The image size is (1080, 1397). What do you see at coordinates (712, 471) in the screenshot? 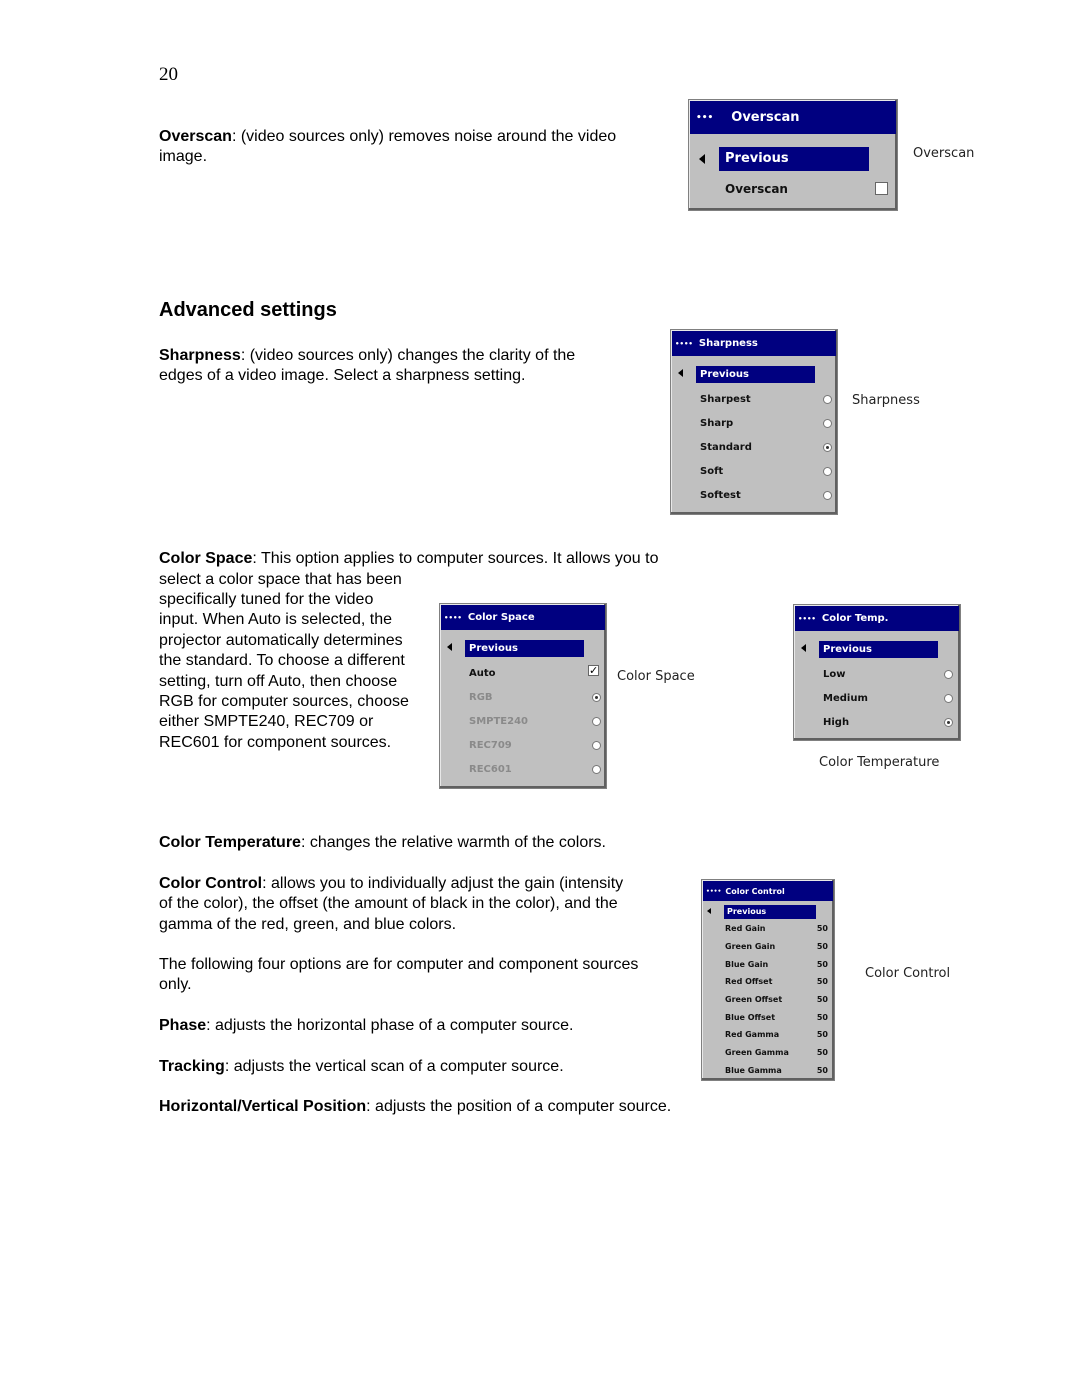
I see `item-label: Soft` at bounding box center [712, 471].